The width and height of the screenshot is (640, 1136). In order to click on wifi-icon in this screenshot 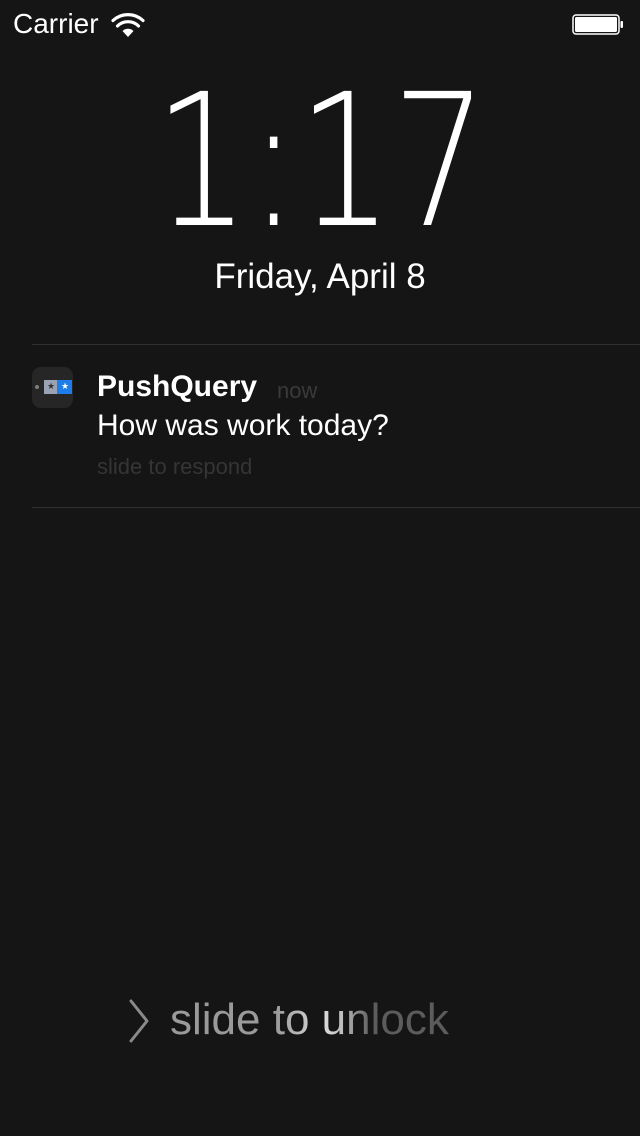, I will do `click(128, 25)`.